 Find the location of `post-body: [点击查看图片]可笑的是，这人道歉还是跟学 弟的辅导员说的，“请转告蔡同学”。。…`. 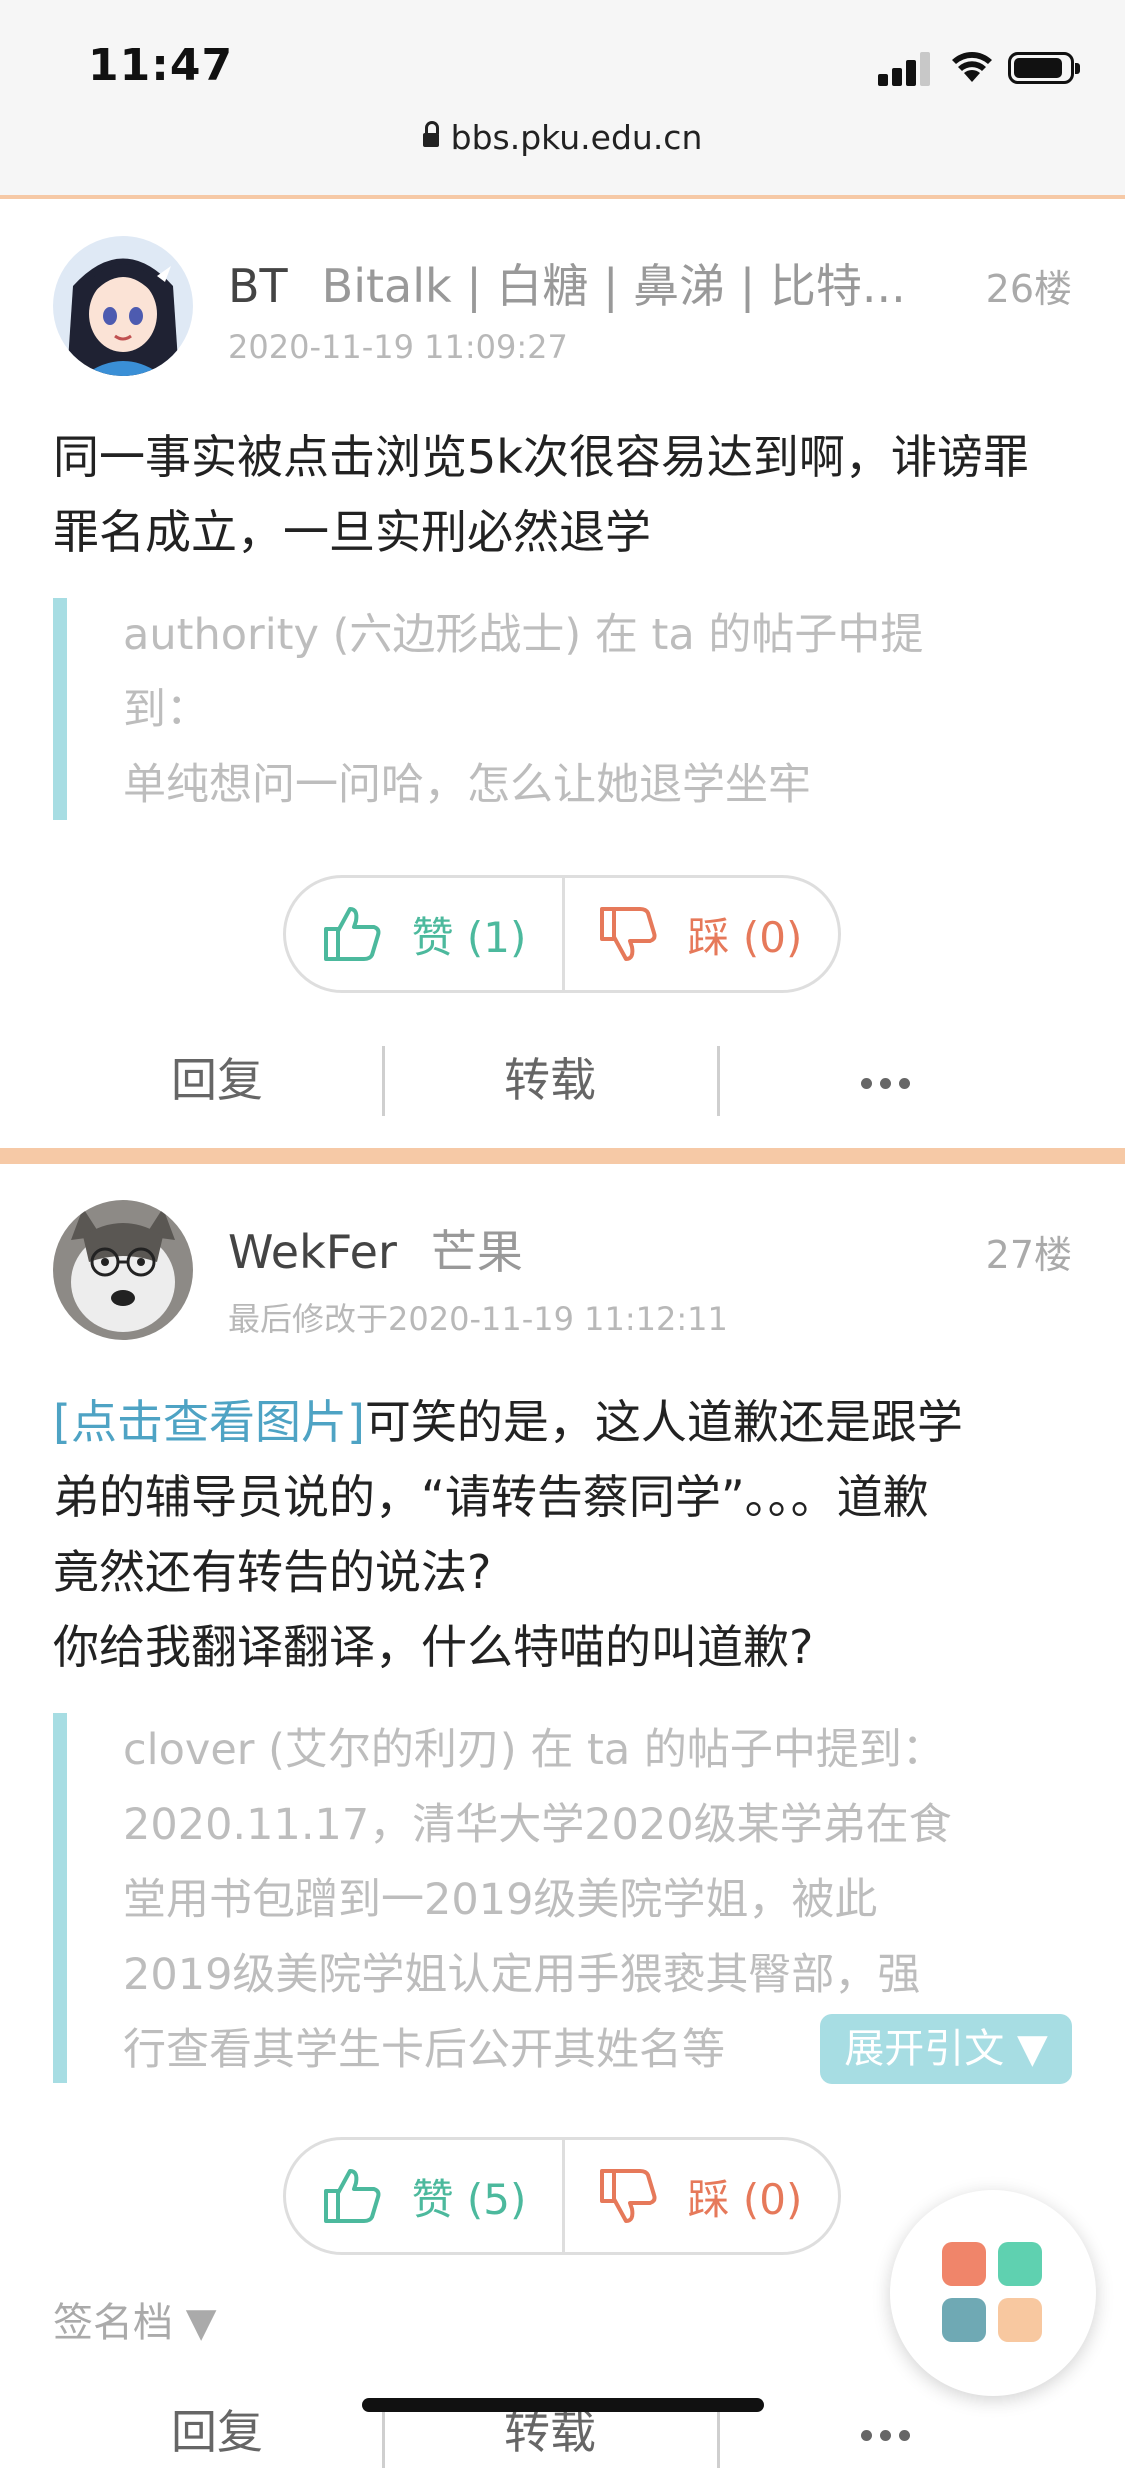

post-body: [点击查看图片]可笑的是，这人道歉还是跟学 弟的辅导员说的，“请转告蔡同学”。。… is located at coordinates (563, 1535).